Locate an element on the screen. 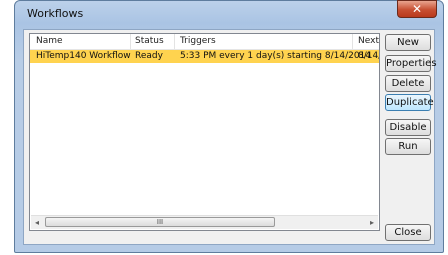 The image size is (448, 255). delete-button: Delete is located at coordinates (408, 83).